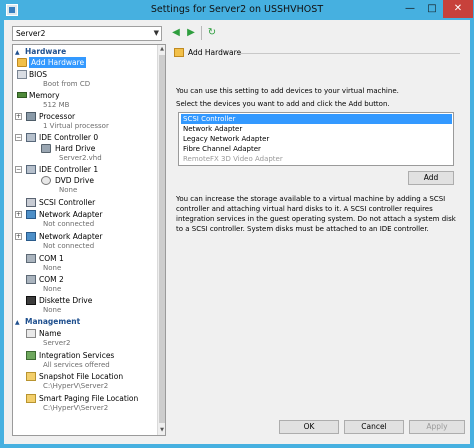 The image size is (474, 448). I want to click on scroll-up-icon: ▲, so click(161, 49).